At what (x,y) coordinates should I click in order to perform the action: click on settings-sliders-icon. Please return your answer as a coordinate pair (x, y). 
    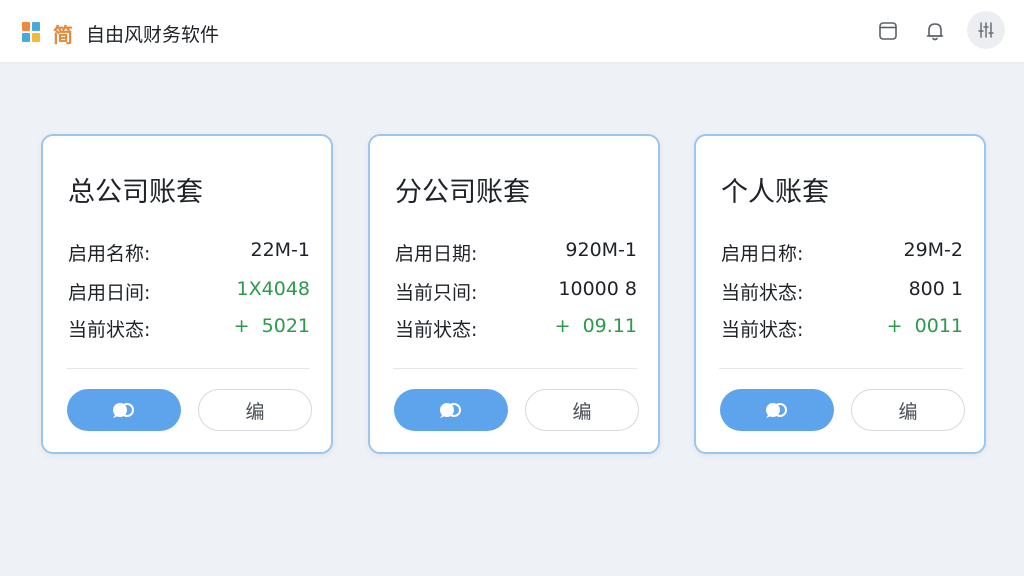
    Looking at the image, I should click on (986, 30).